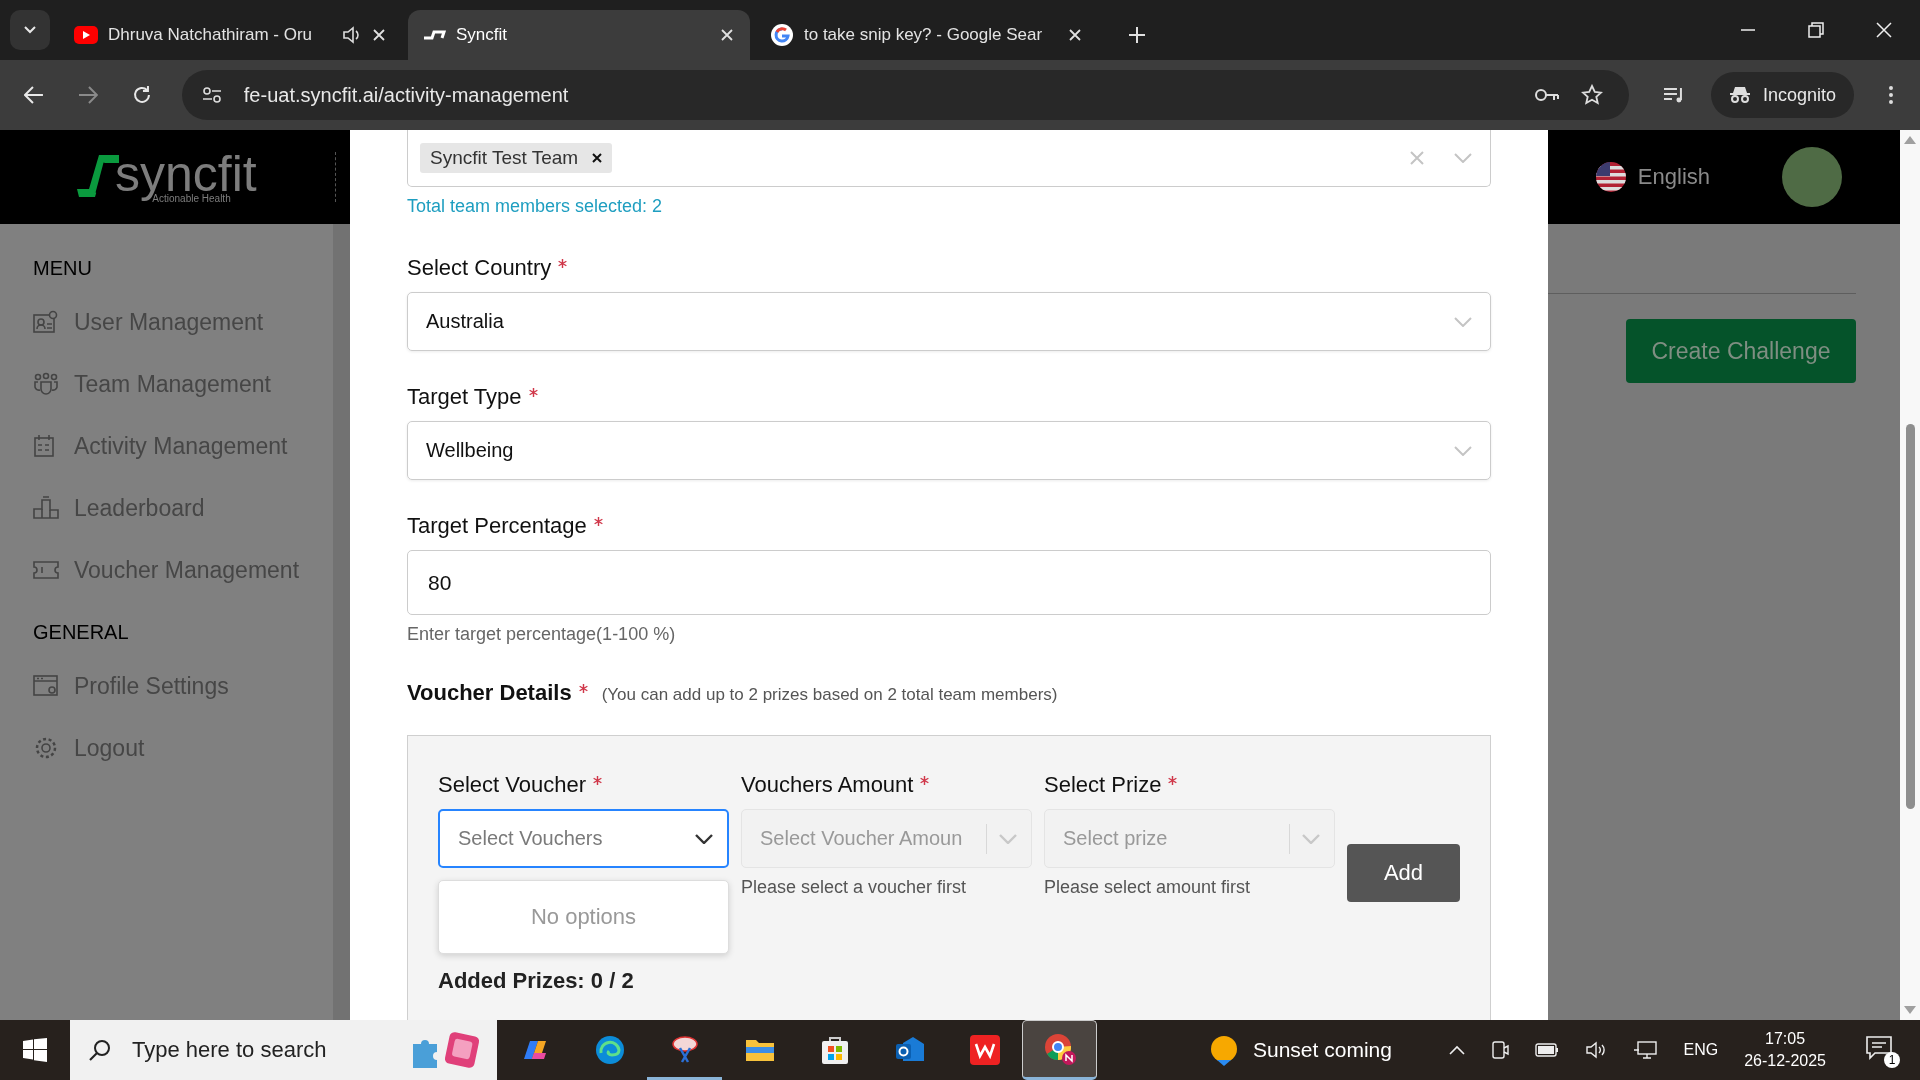  Describe the element at coordinates (479, 268) in the screenshot. I see `field-label: Select Country` at that location.